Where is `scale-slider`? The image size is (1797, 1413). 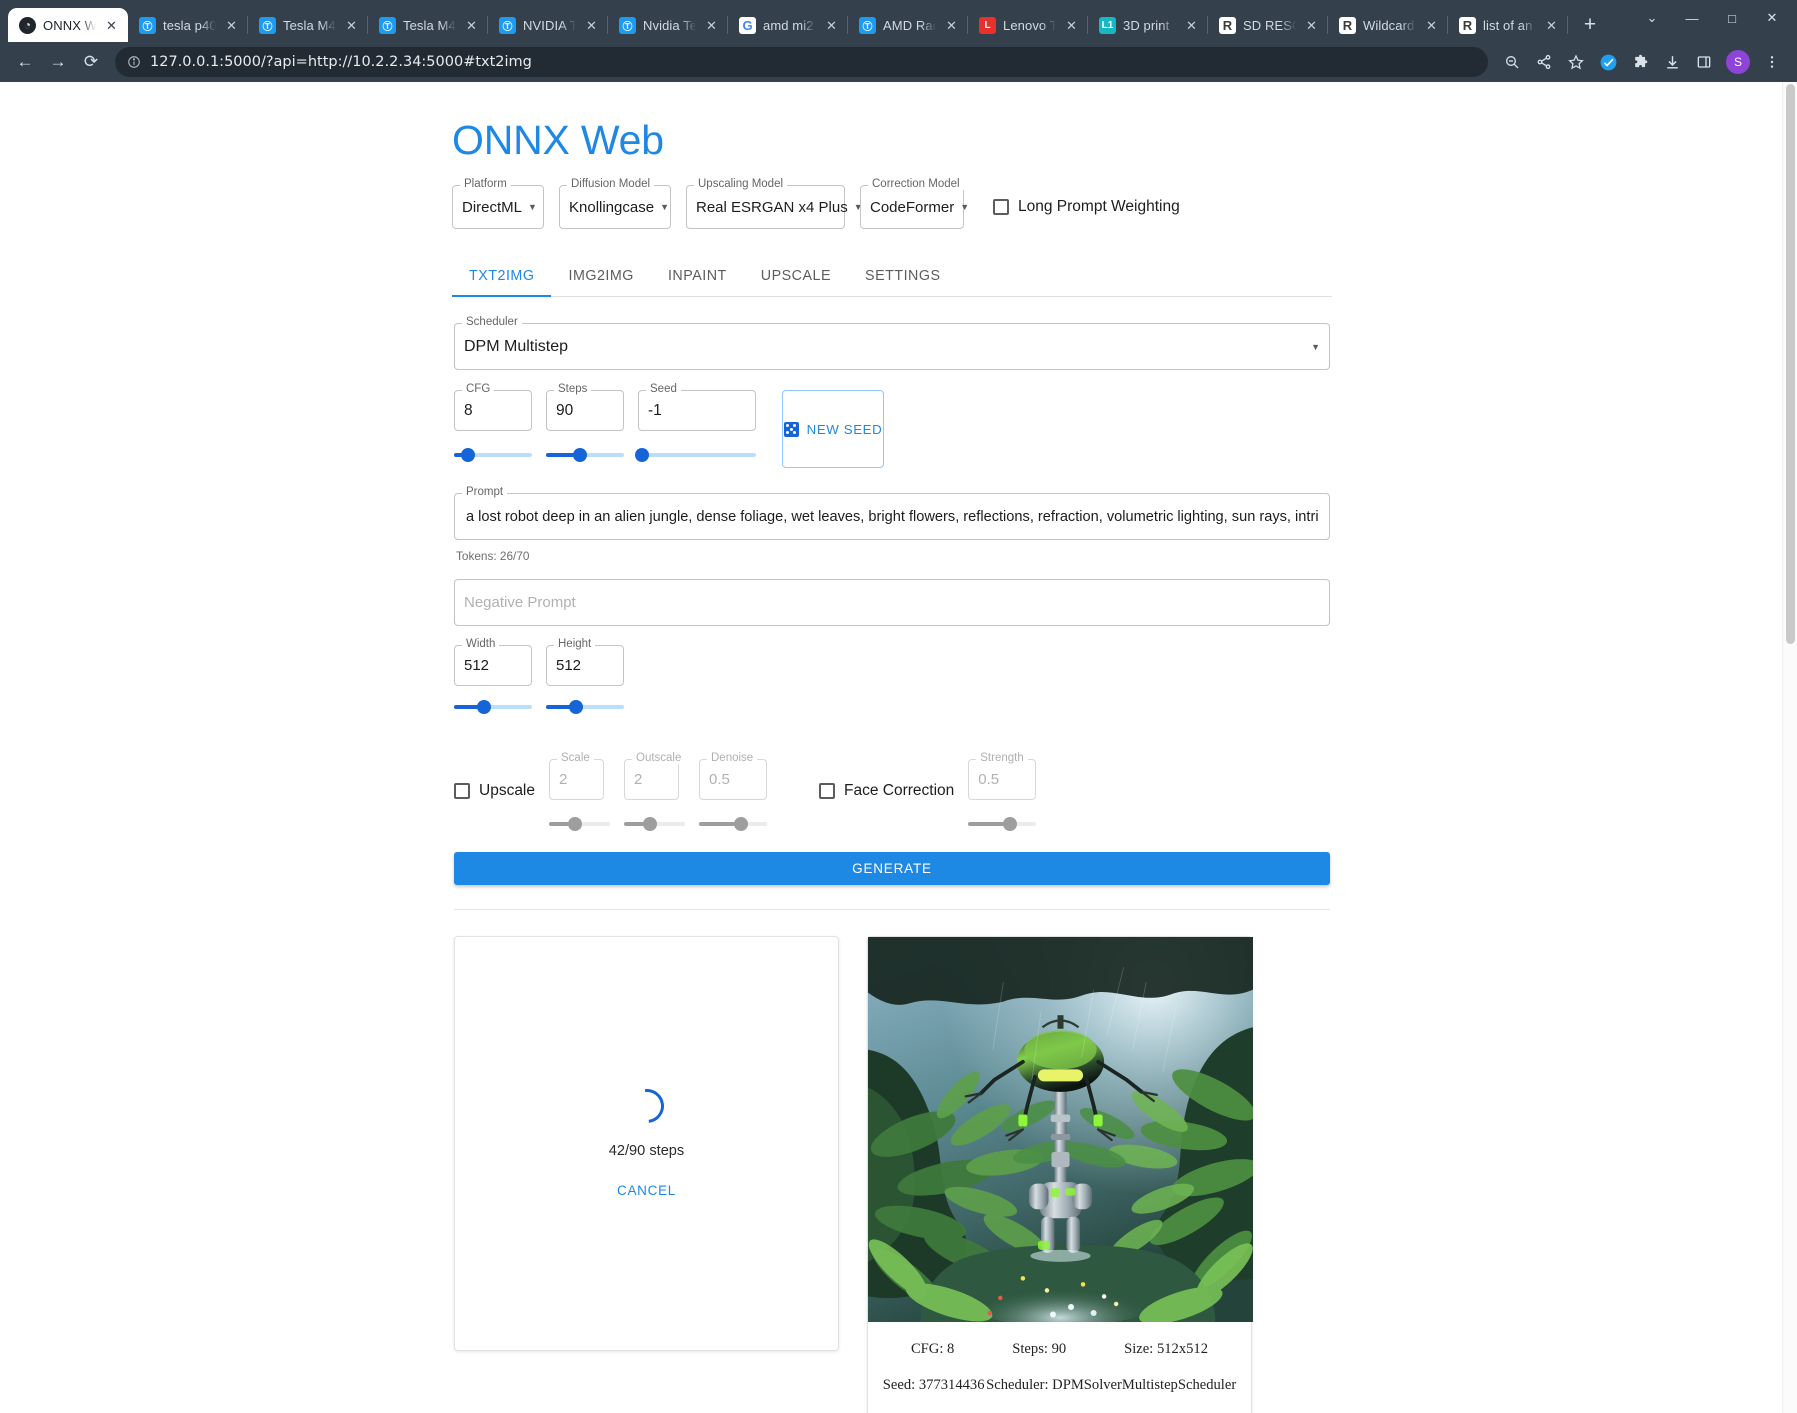 scale-slider is located at coordinates (579, 824).